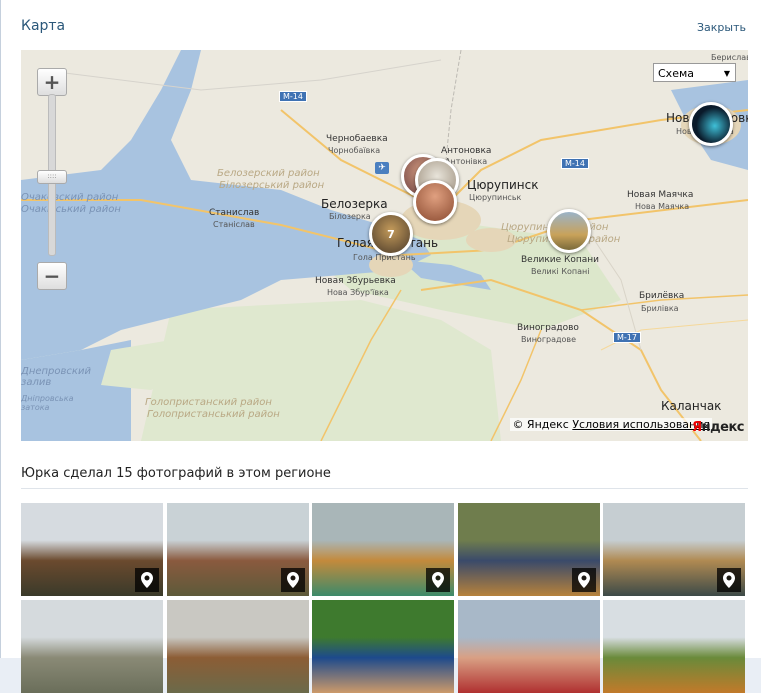  I want to click on label-dneprovsky-bay: Днепровский залив, so click(56, 377).